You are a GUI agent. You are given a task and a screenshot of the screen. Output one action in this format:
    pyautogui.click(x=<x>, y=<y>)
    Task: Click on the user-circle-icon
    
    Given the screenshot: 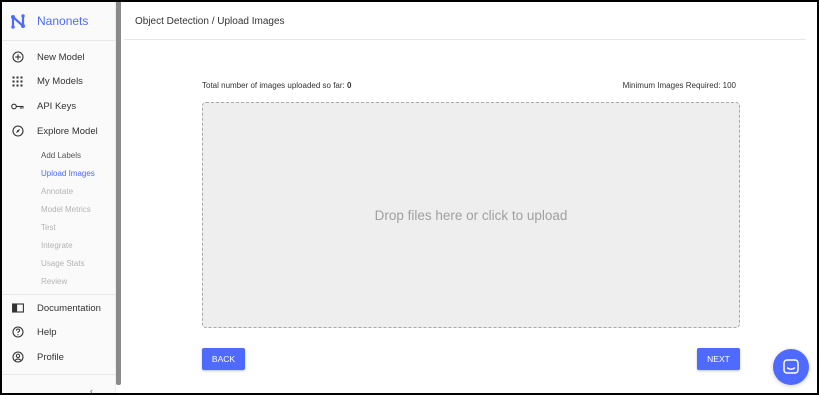 What is the action you would take?
    pyautogui.click(x=17, y=357)
    